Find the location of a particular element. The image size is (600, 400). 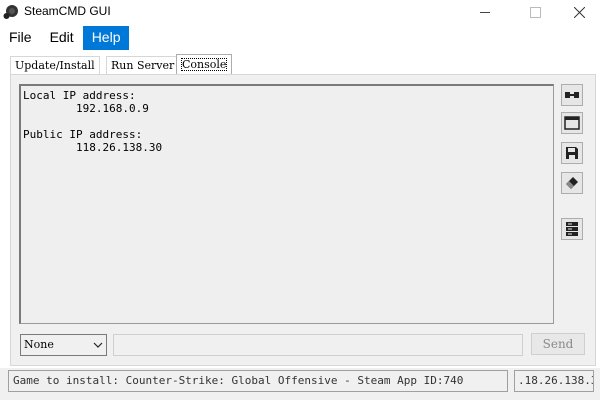

tab-console-label: Console is located at coordinates (204, 64).